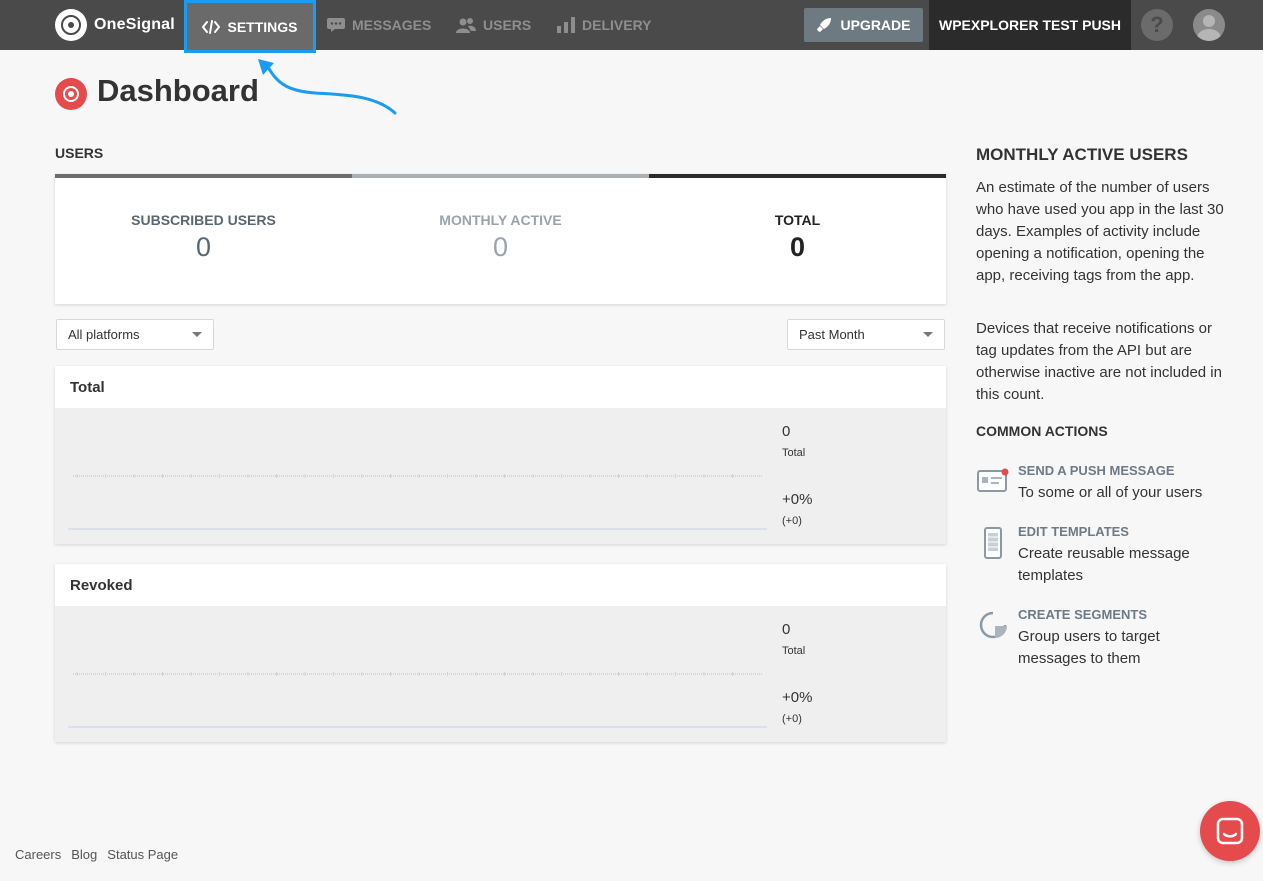  What do you see at coordinates (104, 334) in the screenshot?
I see `platform-select-value: All platforms` at bounding box center [104, 334].